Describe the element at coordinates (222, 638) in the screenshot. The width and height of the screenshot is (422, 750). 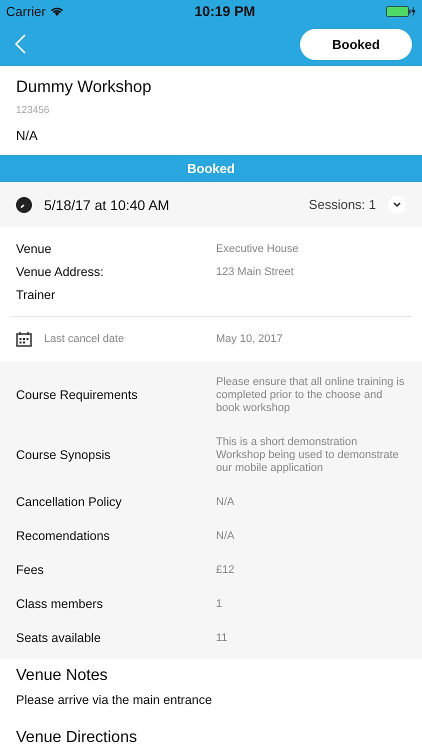
I see `field-value: 11` at that location.